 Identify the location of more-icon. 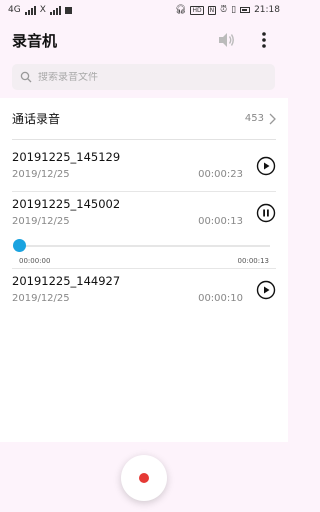
(264, 40).